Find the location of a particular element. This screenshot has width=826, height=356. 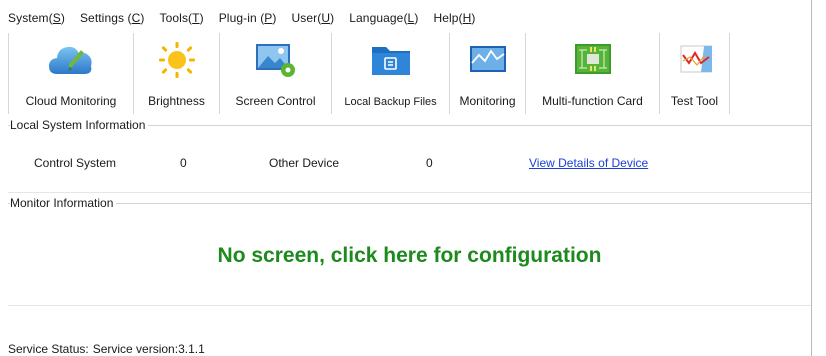

local-backup-files-button: Local Backup Files is located at coordinates (391, 73).